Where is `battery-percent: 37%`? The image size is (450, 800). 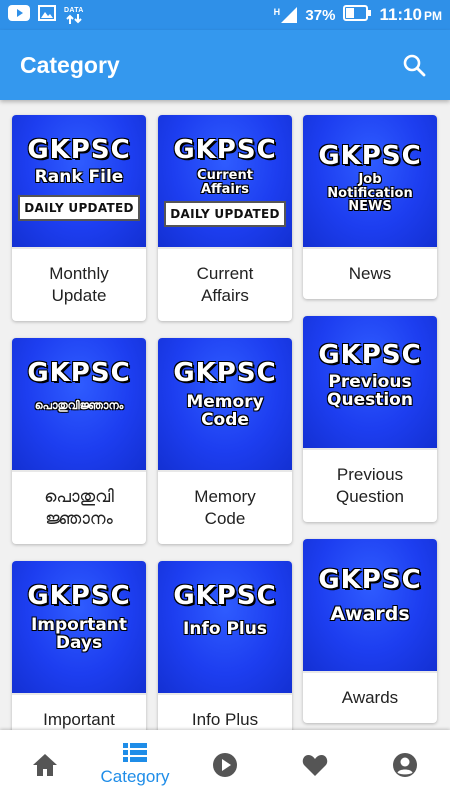 battery-percent: 37% is located at coordinates (320, 15).